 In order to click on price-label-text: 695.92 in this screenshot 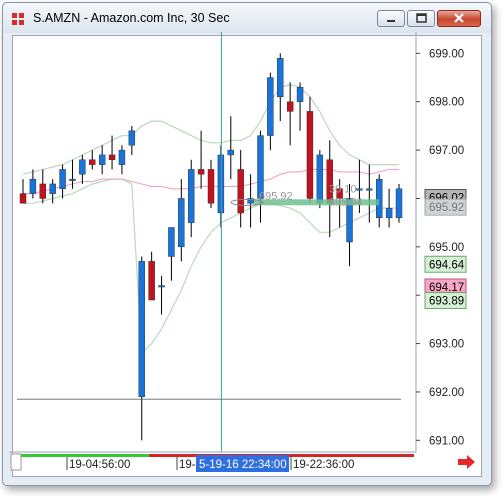, I will do `click(446, 208)`.